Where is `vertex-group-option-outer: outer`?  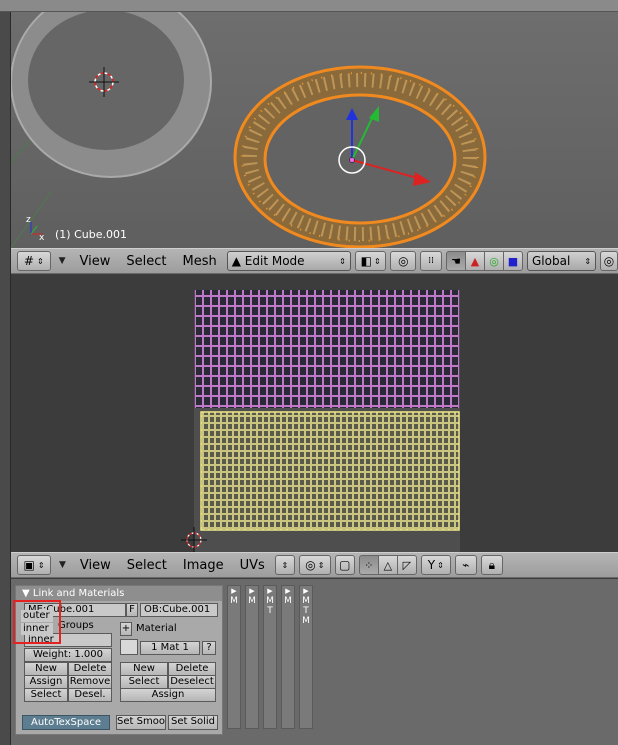 vertex-group-option-outer: outer is located at coordinates (37, 616).